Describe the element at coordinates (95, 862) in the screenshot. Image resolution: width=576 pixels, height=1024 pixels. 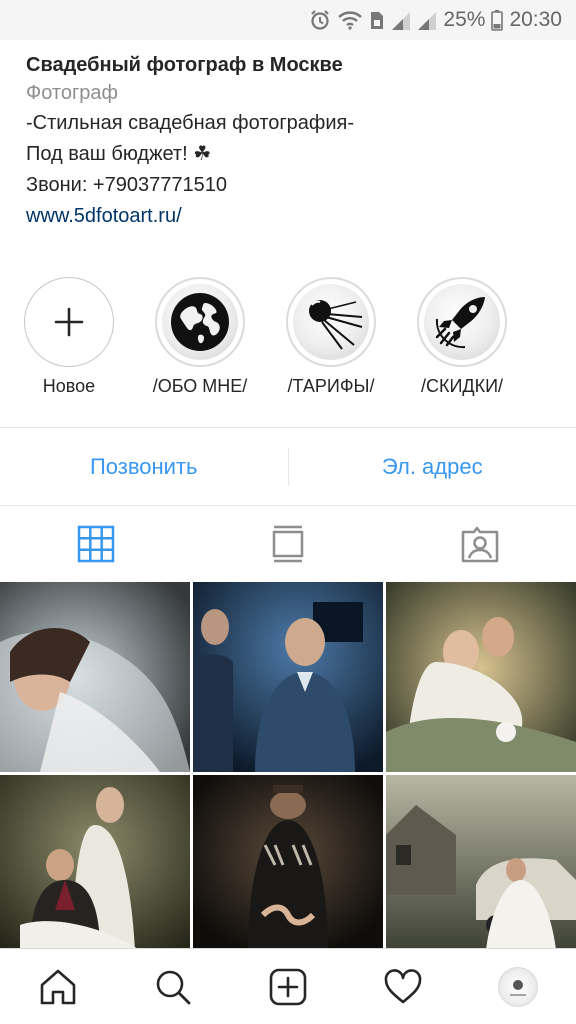
I see `photo-couple-room` at that location.